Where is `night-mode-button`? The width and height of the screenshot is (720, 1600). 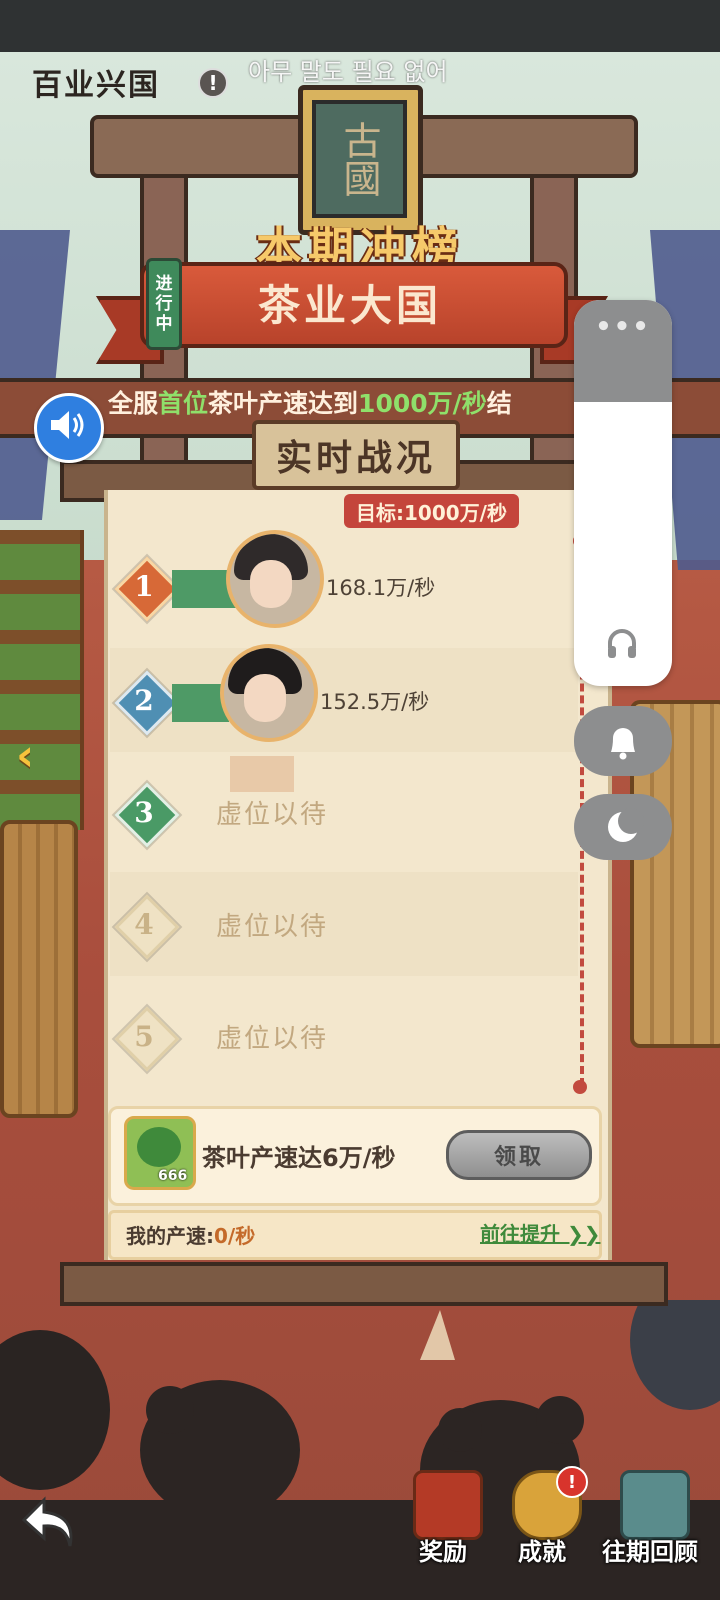 night-mode-button is located at coordinates (623, 827).